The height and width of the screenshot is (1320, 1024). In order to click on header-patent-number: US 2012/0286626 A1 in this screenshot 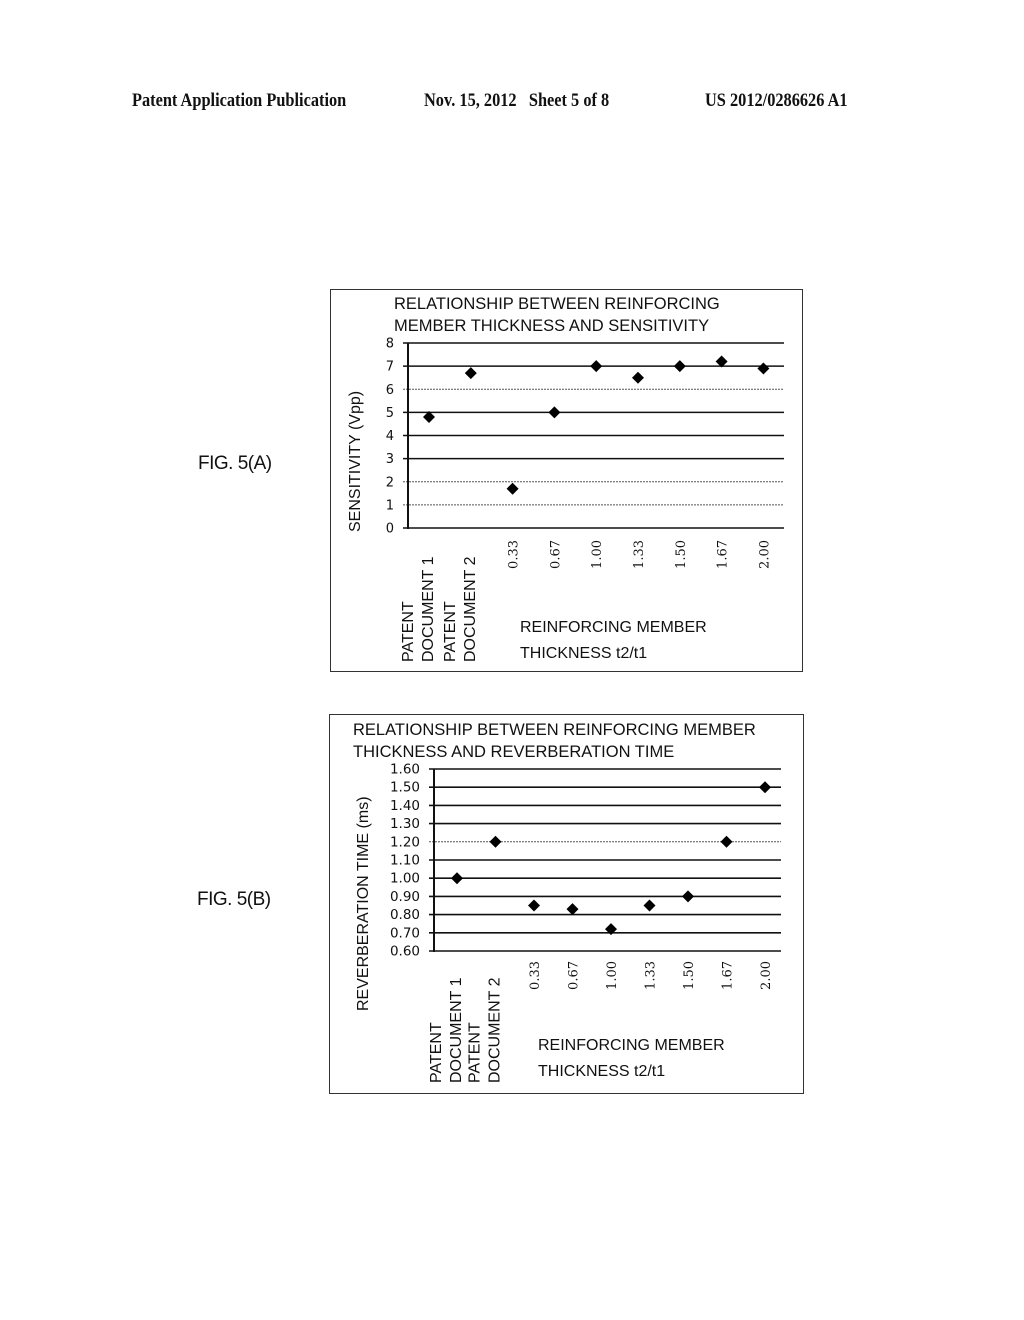, I will do `click(776, 100)`.